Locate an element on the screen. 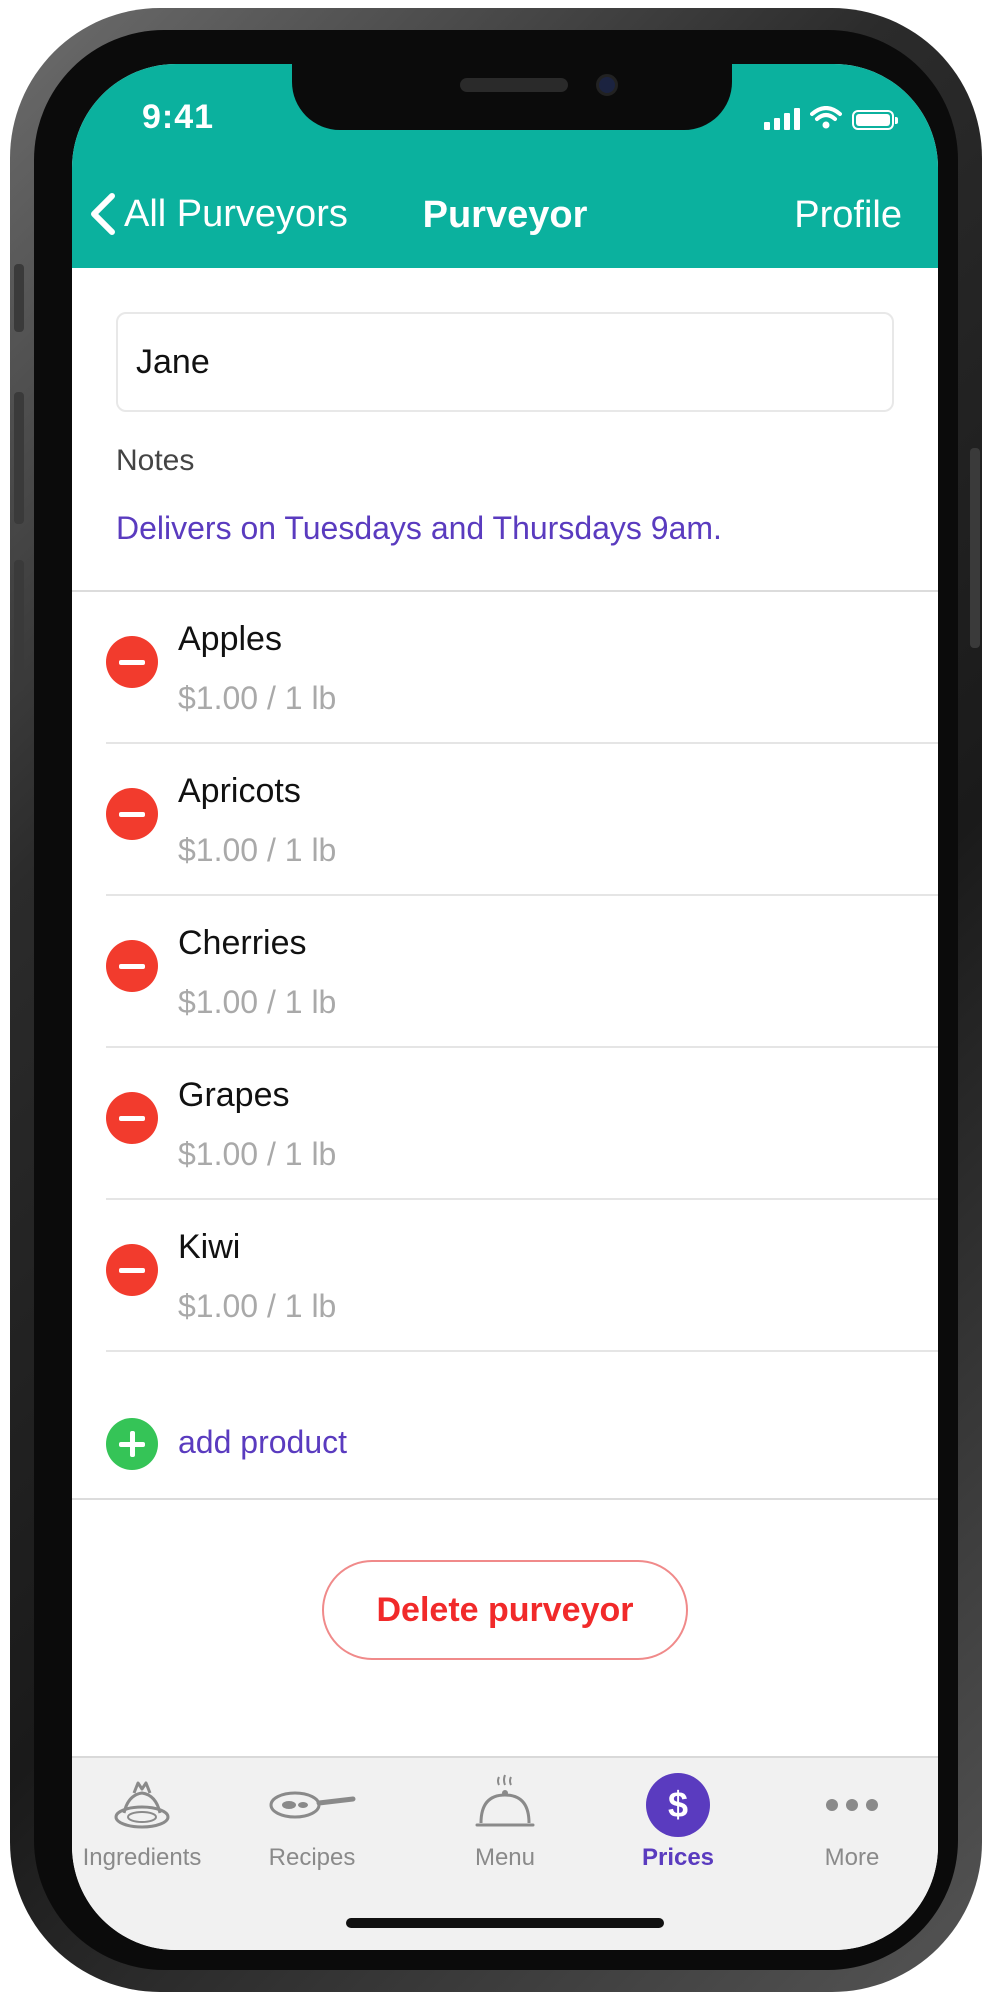 Image resolution: width=987 pixels, height=1994 pixels. pan-icon is located at coordinates (312, 1805).